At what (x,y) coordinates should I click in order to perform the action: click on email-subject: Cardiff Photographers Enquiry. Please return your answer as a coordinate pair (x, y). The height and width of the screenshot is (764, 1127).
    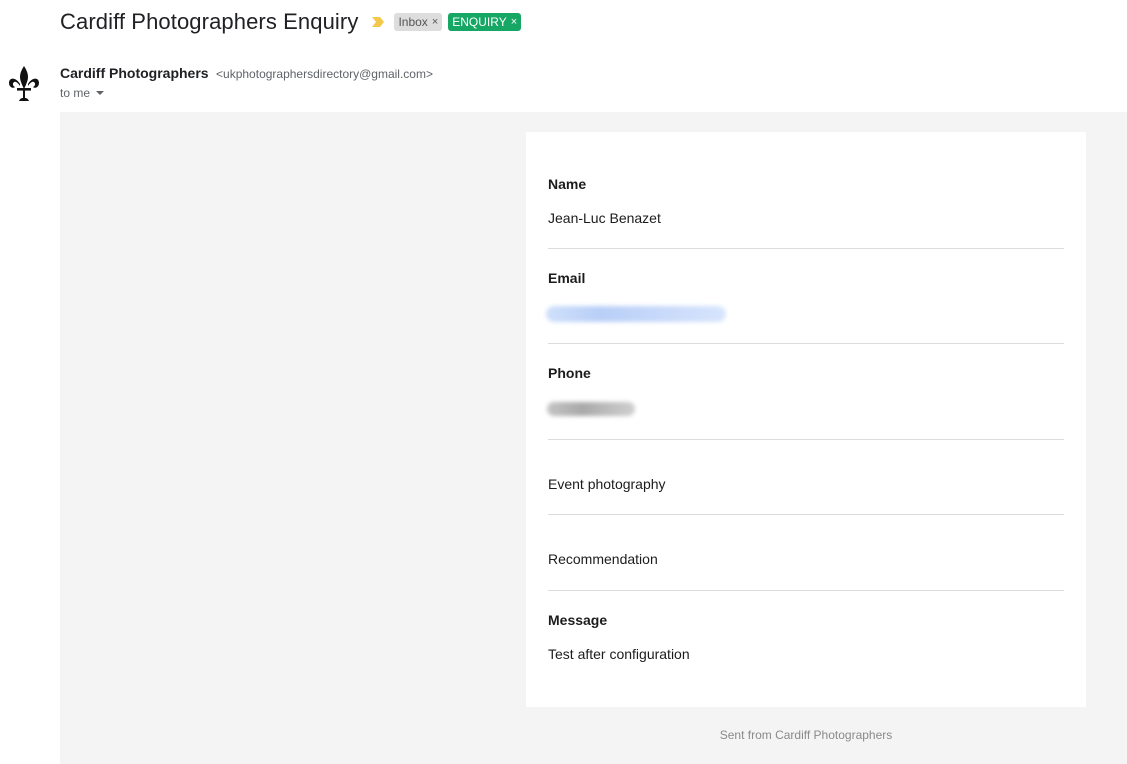
    Looking at the image, I should click on (209, 21).